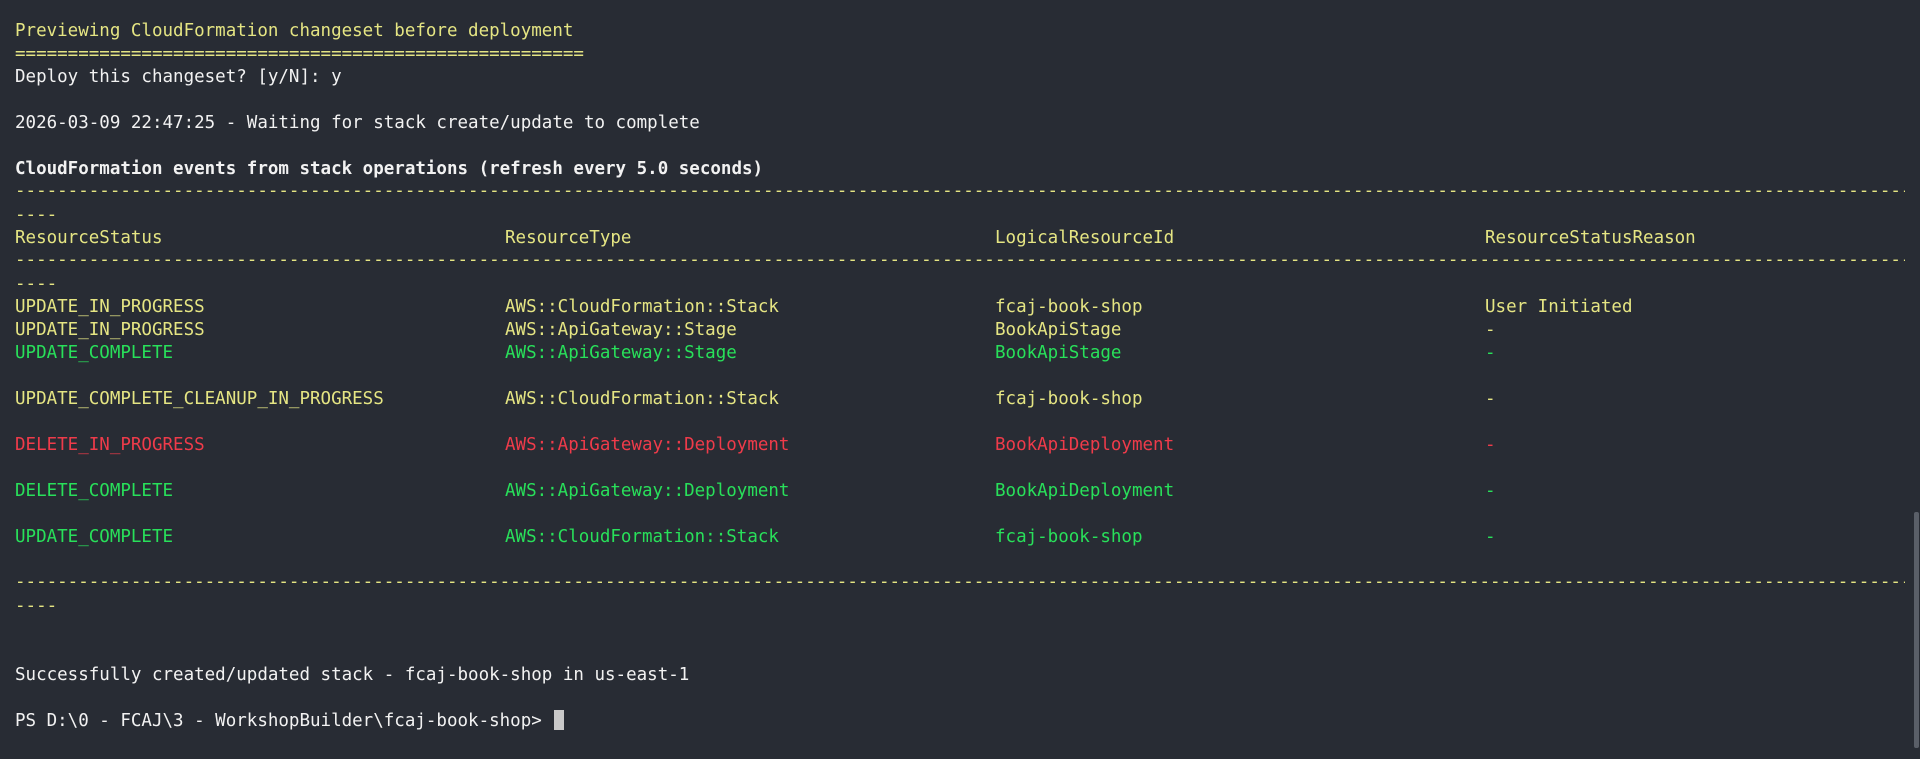 The height and width of the screenshot is (759, 1920). I want to click on table-rule-top-tail: ----, so click(36, 215).